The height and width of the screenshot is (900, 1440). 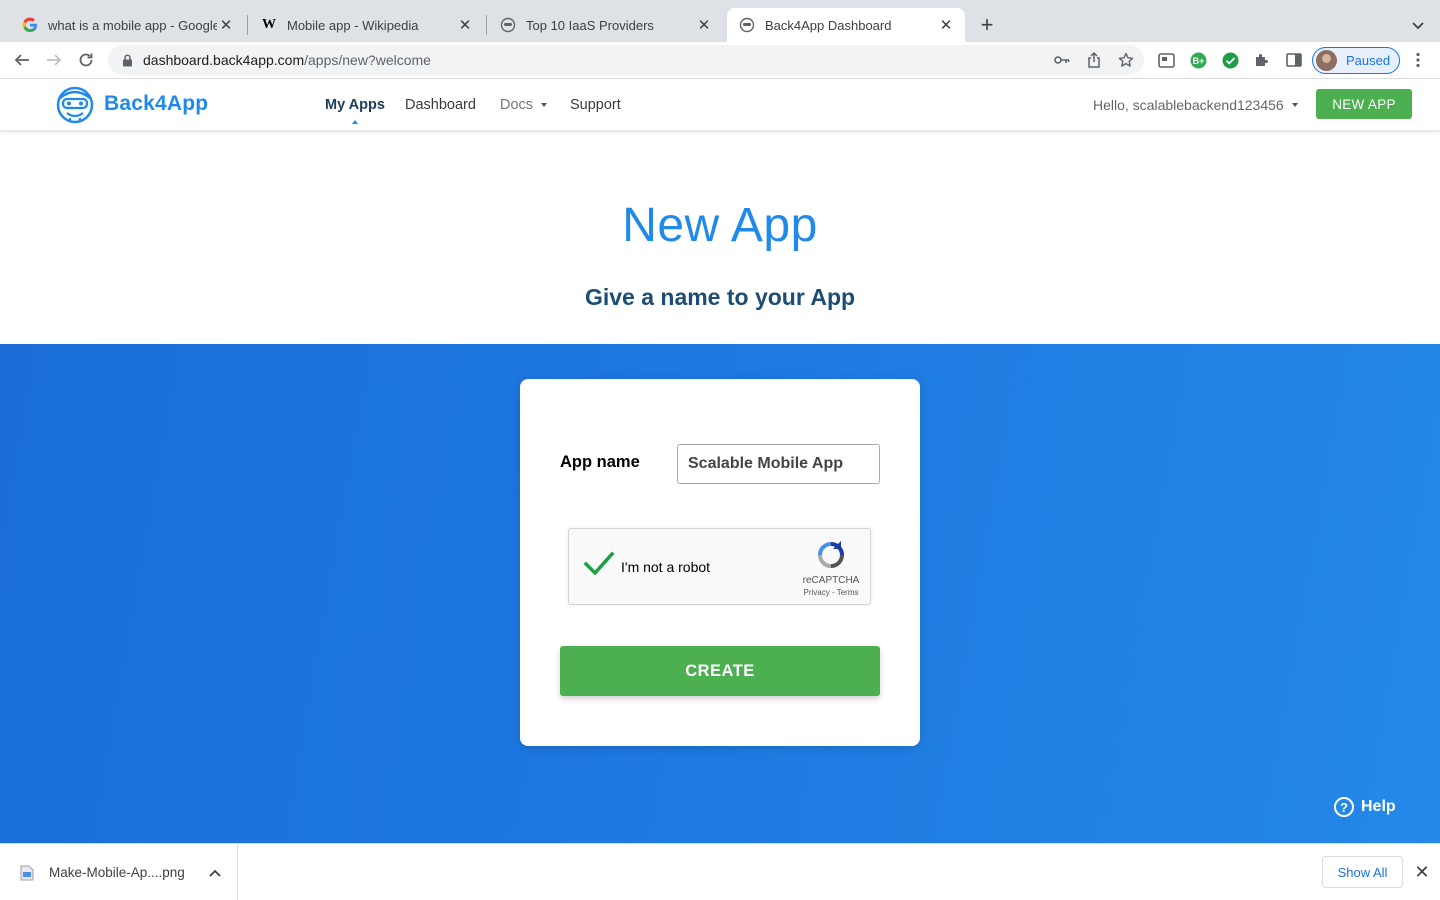 I want to click on checkmark-icon, so click(x=599, y=563).